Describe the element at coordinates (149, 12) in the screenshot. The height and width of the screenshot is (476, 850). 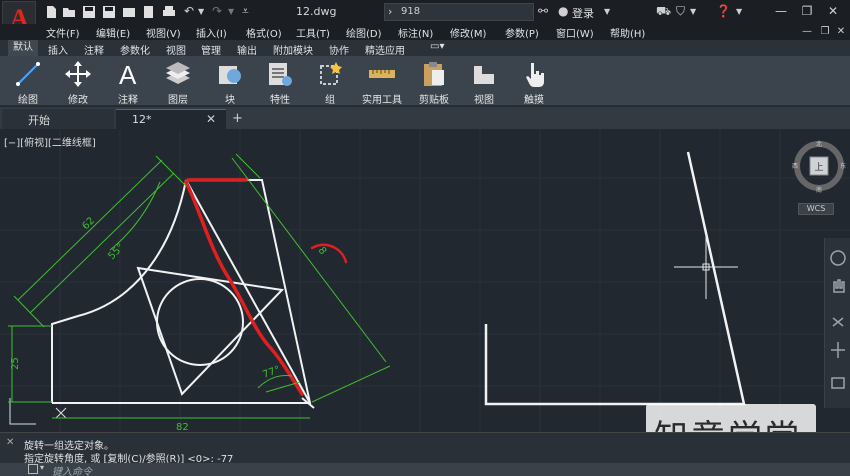
I see `save-web-icon` at that location.